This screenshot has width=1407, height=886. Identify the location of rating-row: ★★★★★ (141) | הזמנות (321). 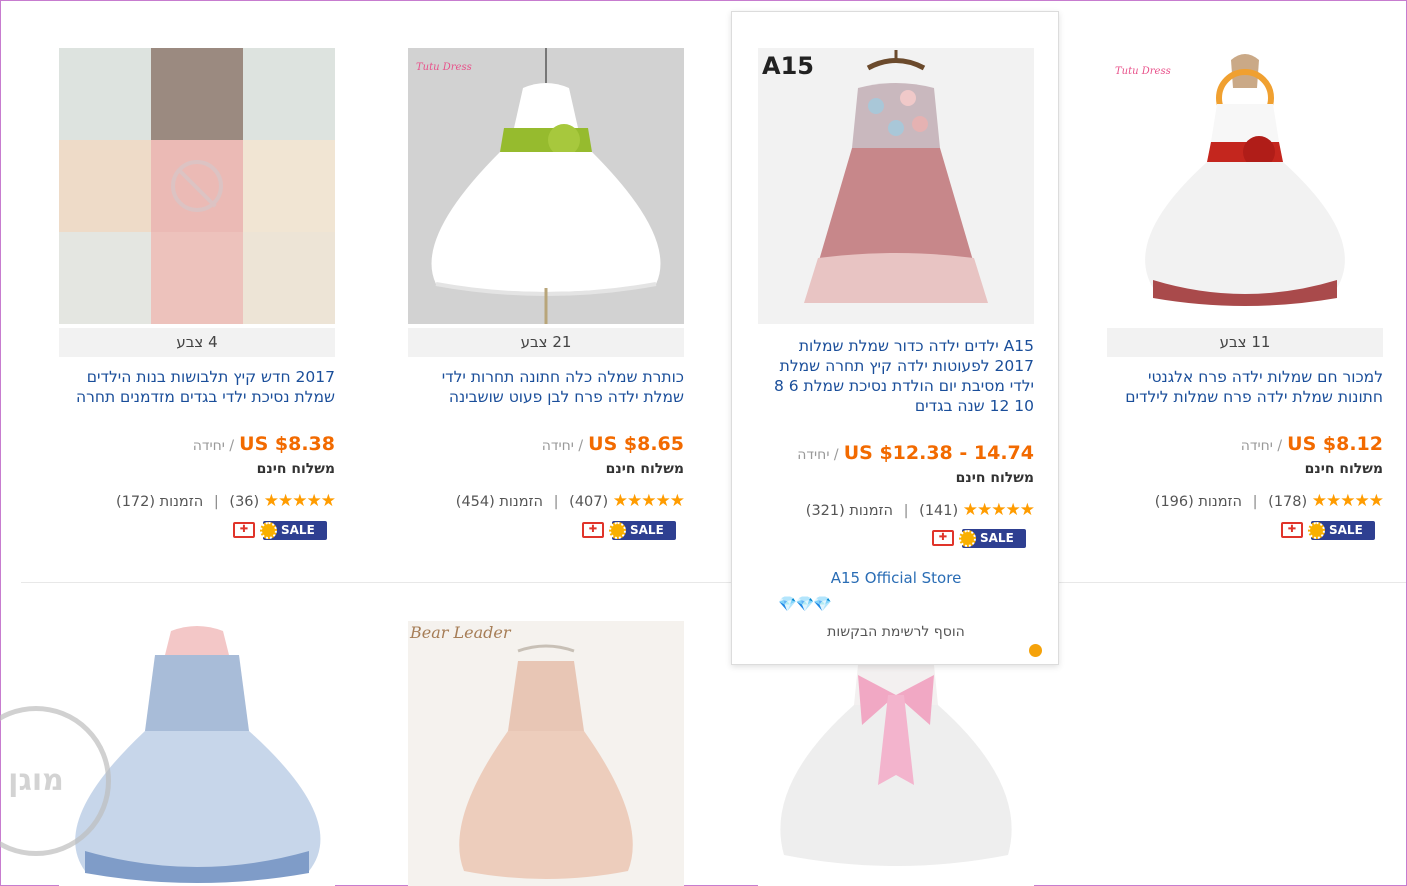
(920, 510).